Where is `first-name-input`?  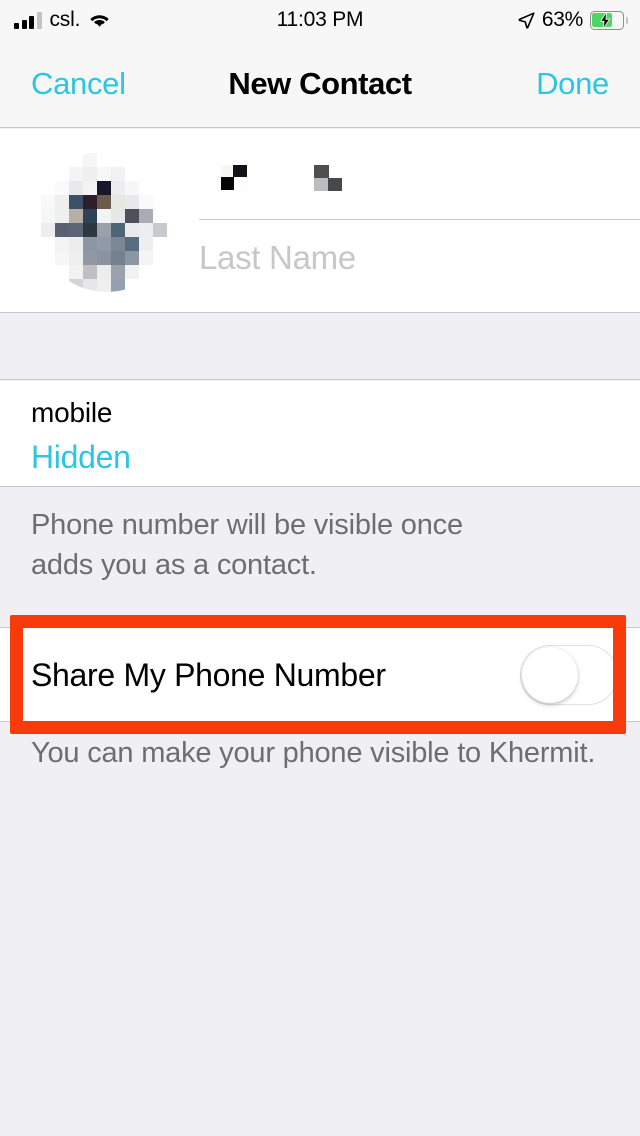 first-name-input is located at coordinates (419, 181).